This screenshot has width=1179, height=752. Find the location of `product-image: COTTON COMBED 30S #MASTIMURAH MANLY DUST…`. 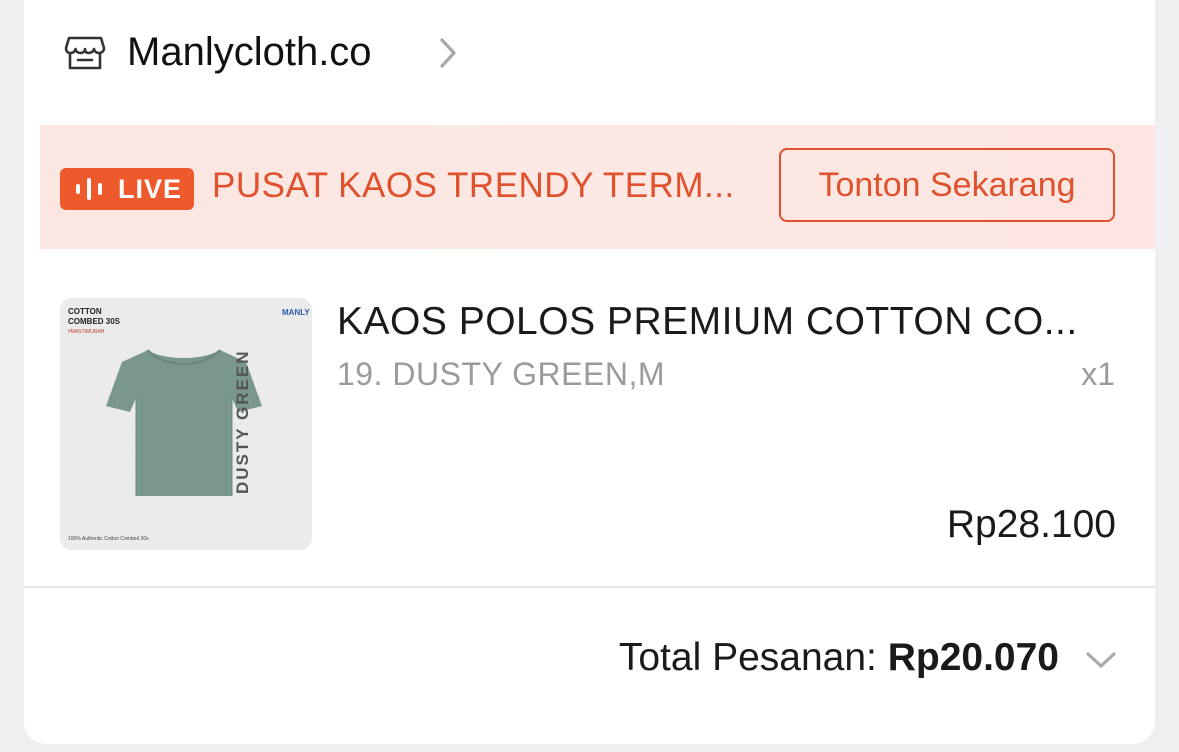

product-image: COTTON COMBED 30S #MASTIMURAH MANLY DUST… is located at coordinates (186, 424).